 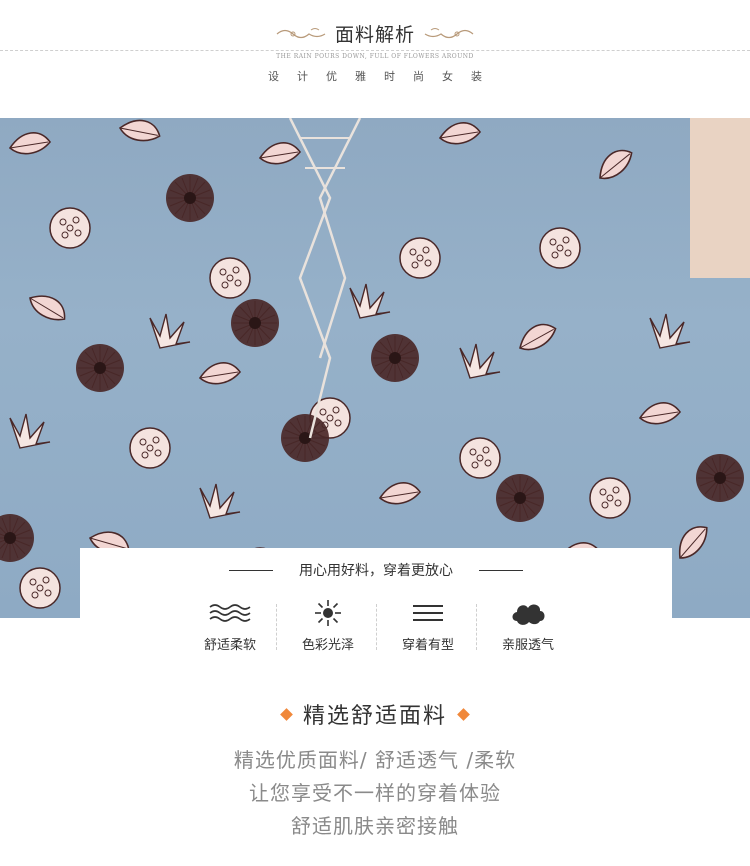 I want to click on divider-right, so click(x=501, y=570).